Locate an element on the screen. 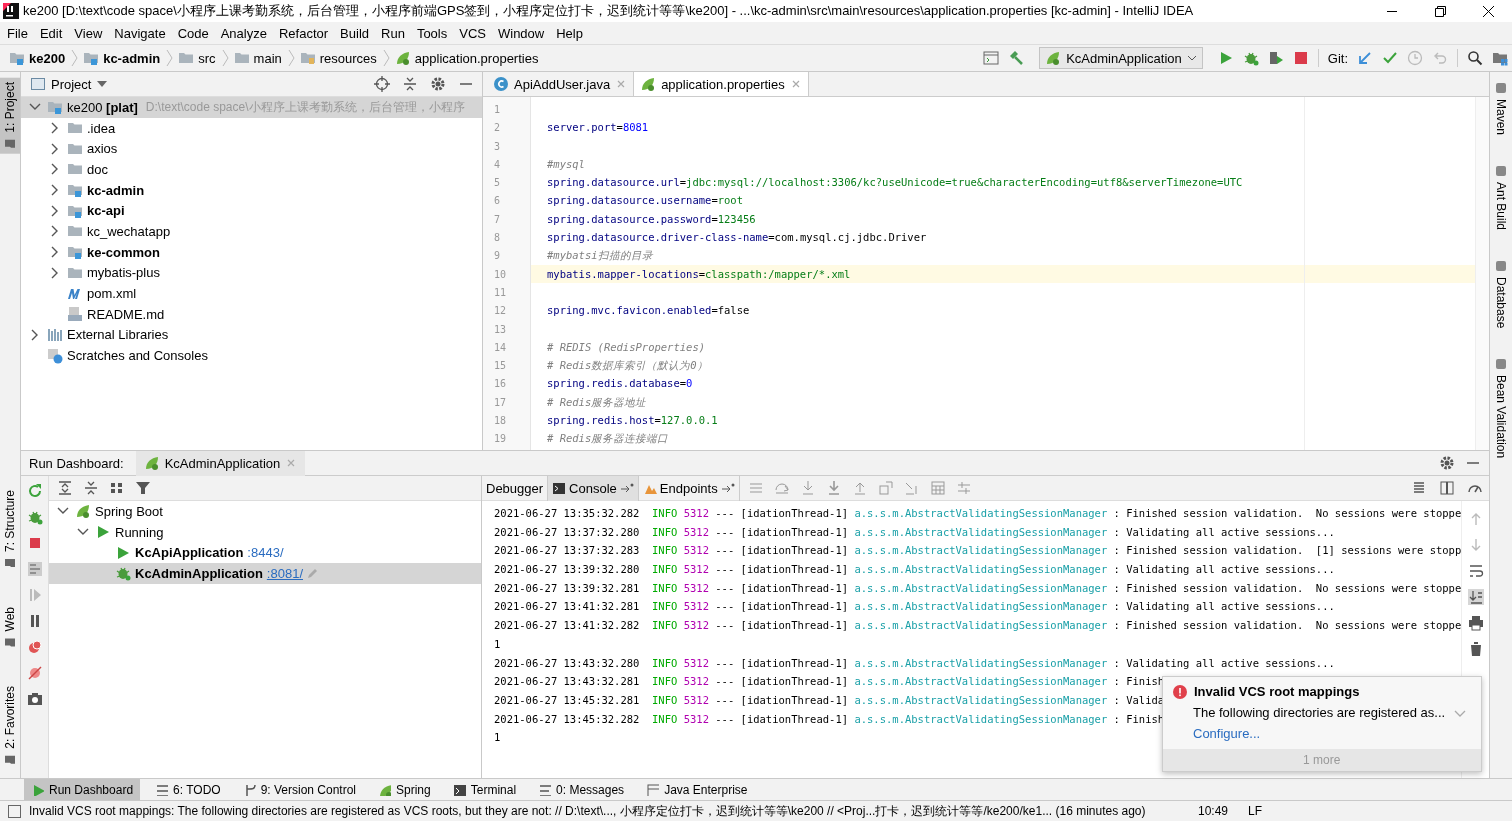 The image size is (1512, 821). columns-icon is located at coordinates (1447, 488).